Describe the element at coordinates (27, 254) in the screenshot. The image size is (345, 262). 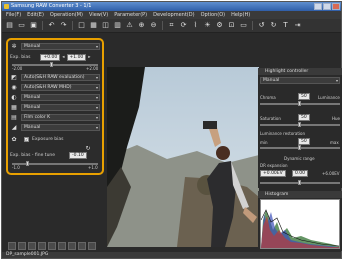
I see `status-filename: DP_sample001.JPG` at that location.